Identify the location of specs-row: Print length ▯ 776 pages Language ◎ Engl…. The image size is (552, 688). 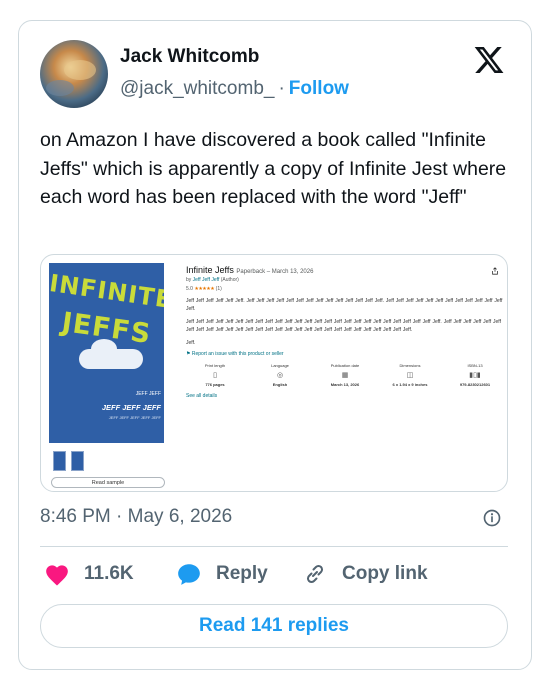
(345, 375).